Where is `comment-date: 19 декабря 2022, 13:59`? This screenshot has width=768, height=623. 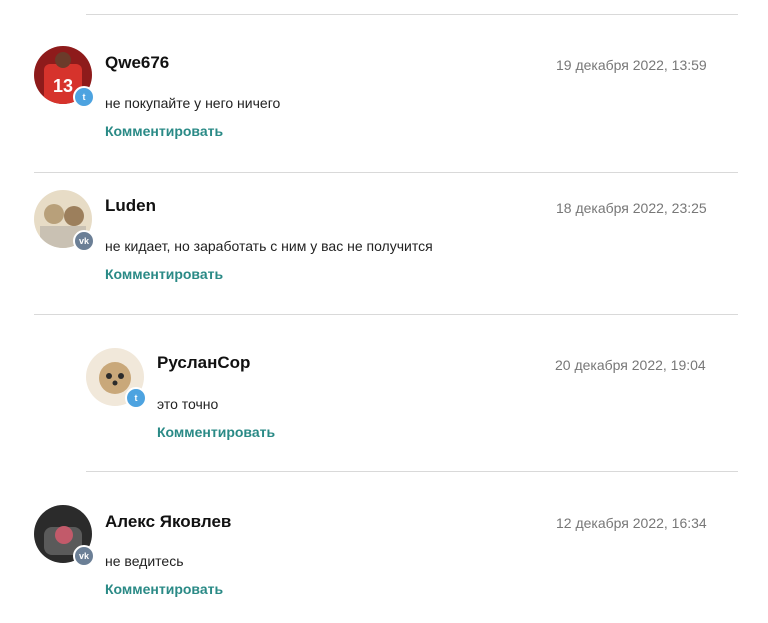
comment-date: 19 декабря 2022, 13:59 is located at coordinates (631, 65).